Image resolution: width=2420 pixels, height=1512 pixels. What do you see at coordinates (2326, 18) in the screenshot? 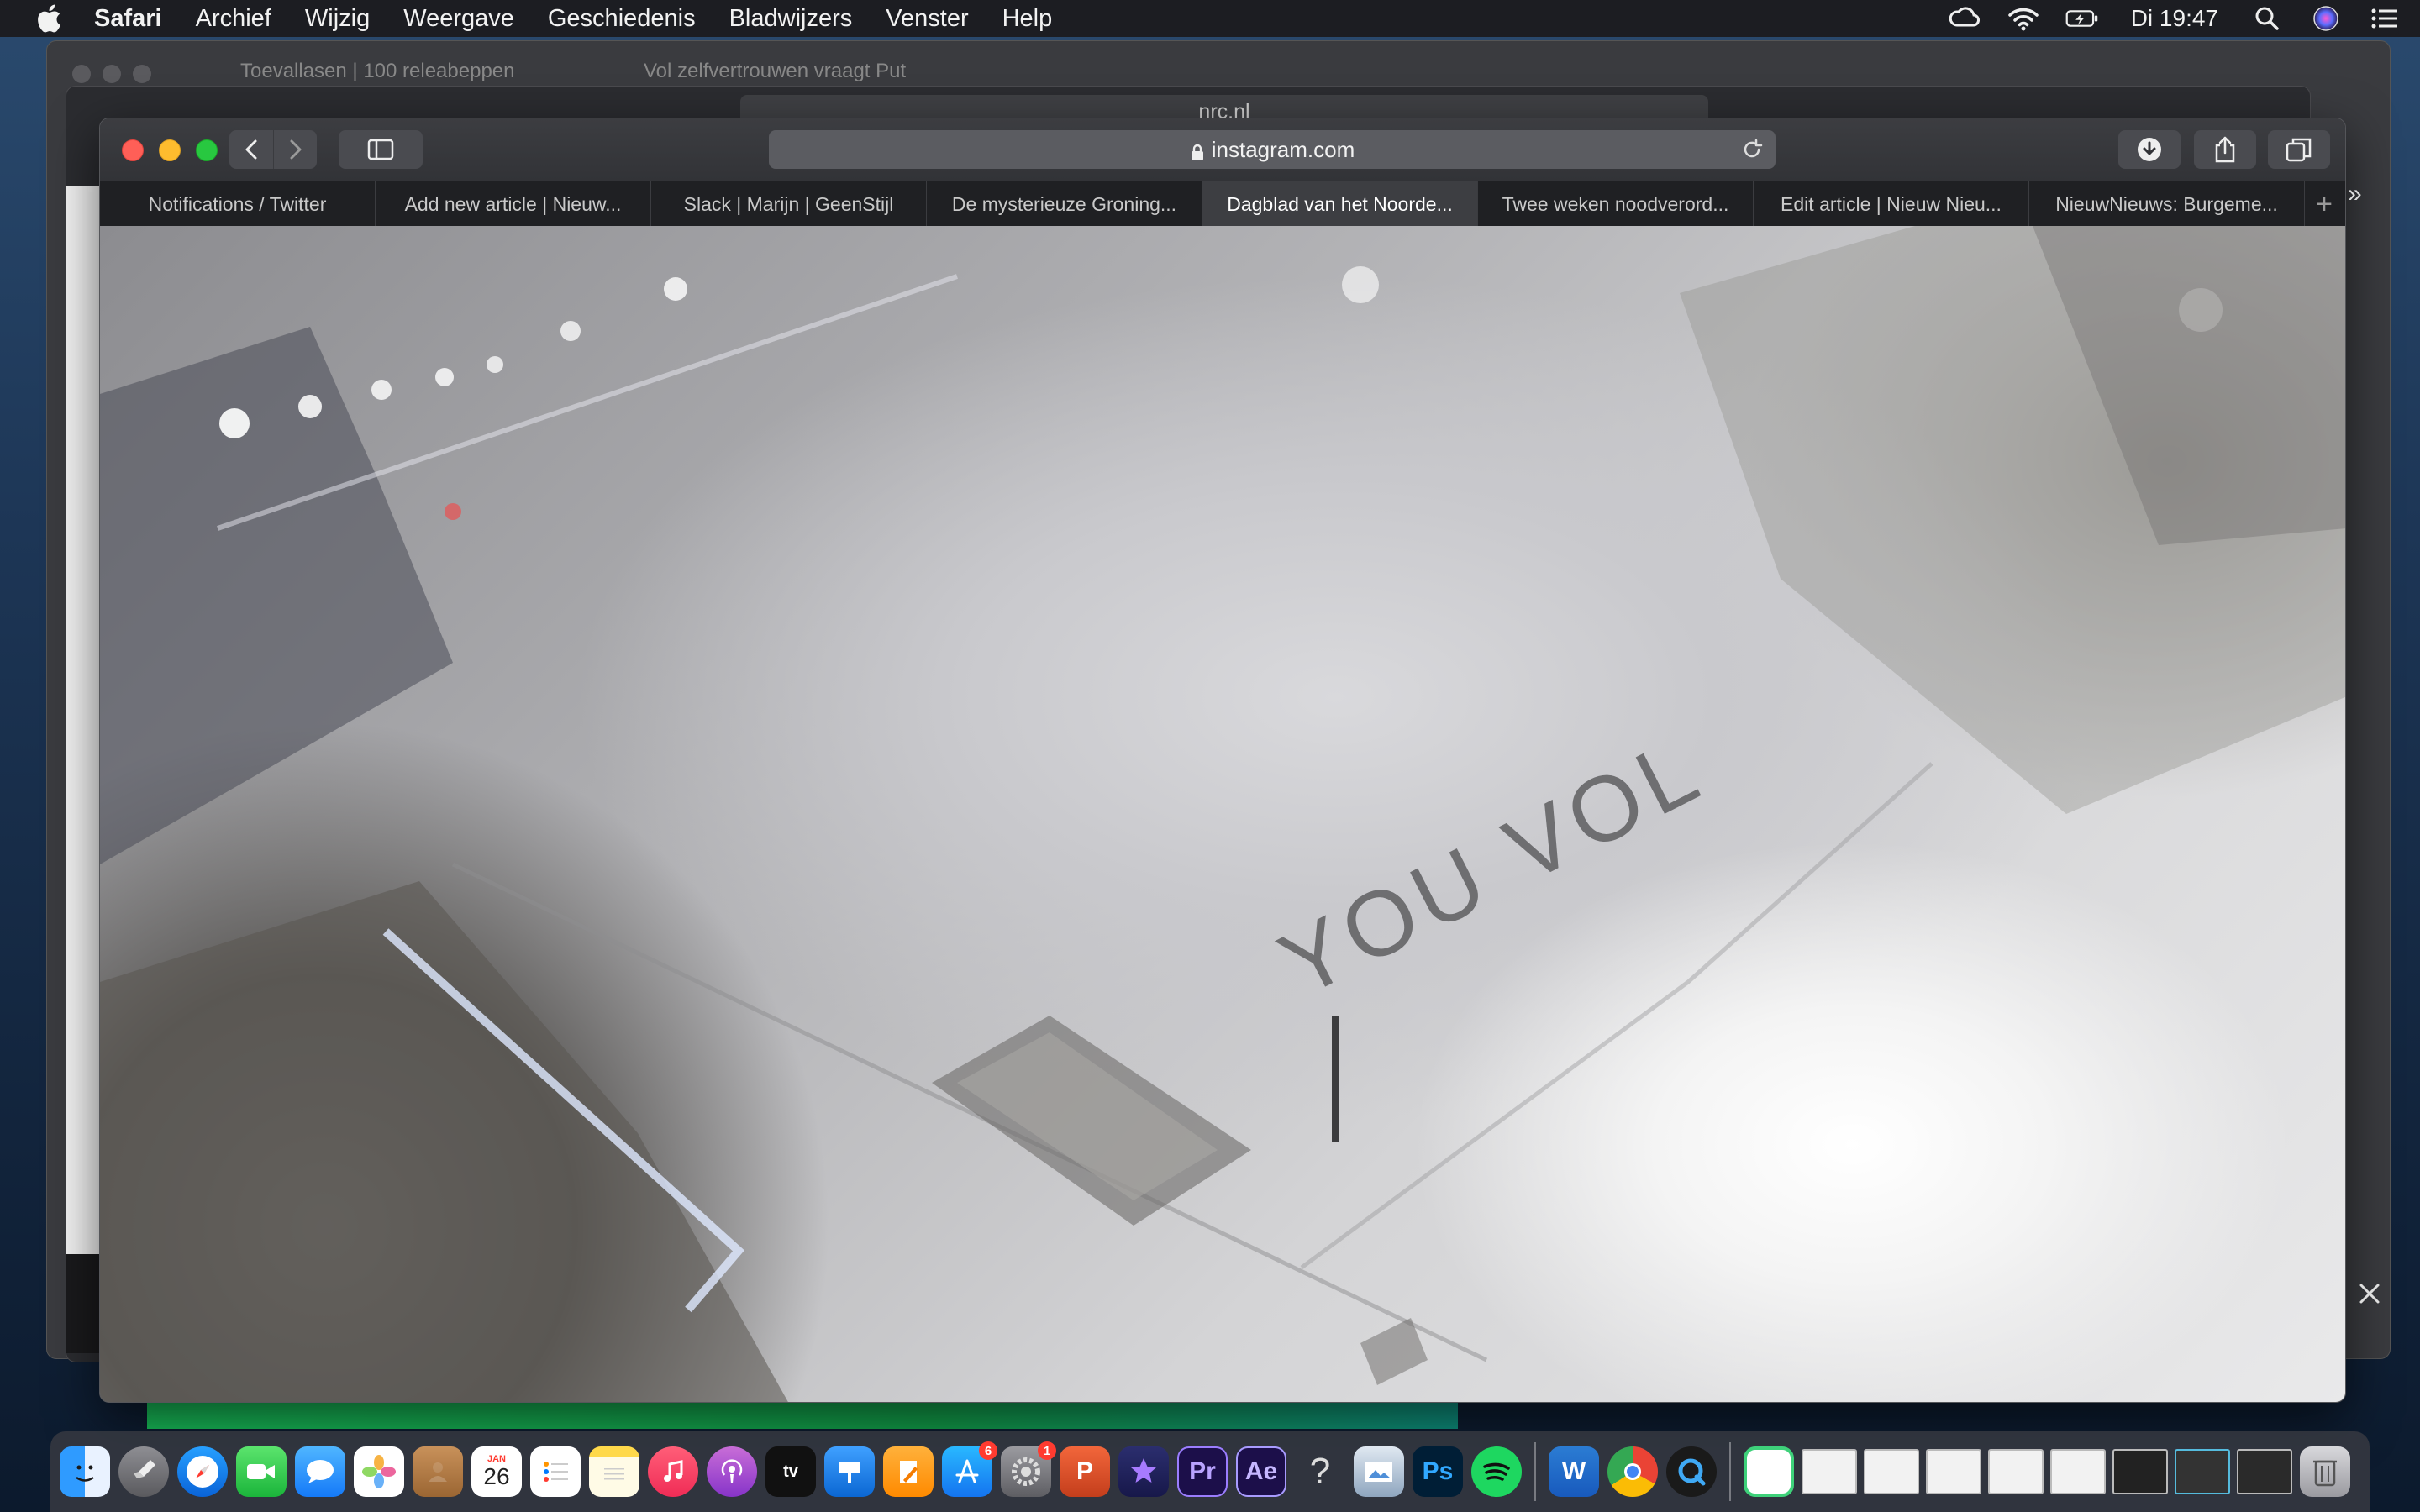
I see `siri-icon` at bounding box center [2326, 18].